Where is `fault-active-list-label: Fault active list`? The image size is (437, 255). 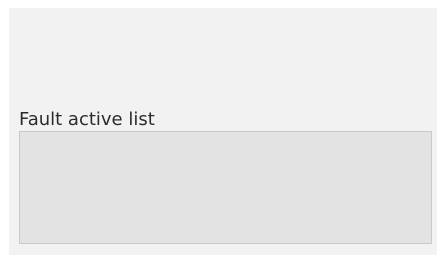 fault-active-list-label: Fault active list is located at coordinates (87, 119).